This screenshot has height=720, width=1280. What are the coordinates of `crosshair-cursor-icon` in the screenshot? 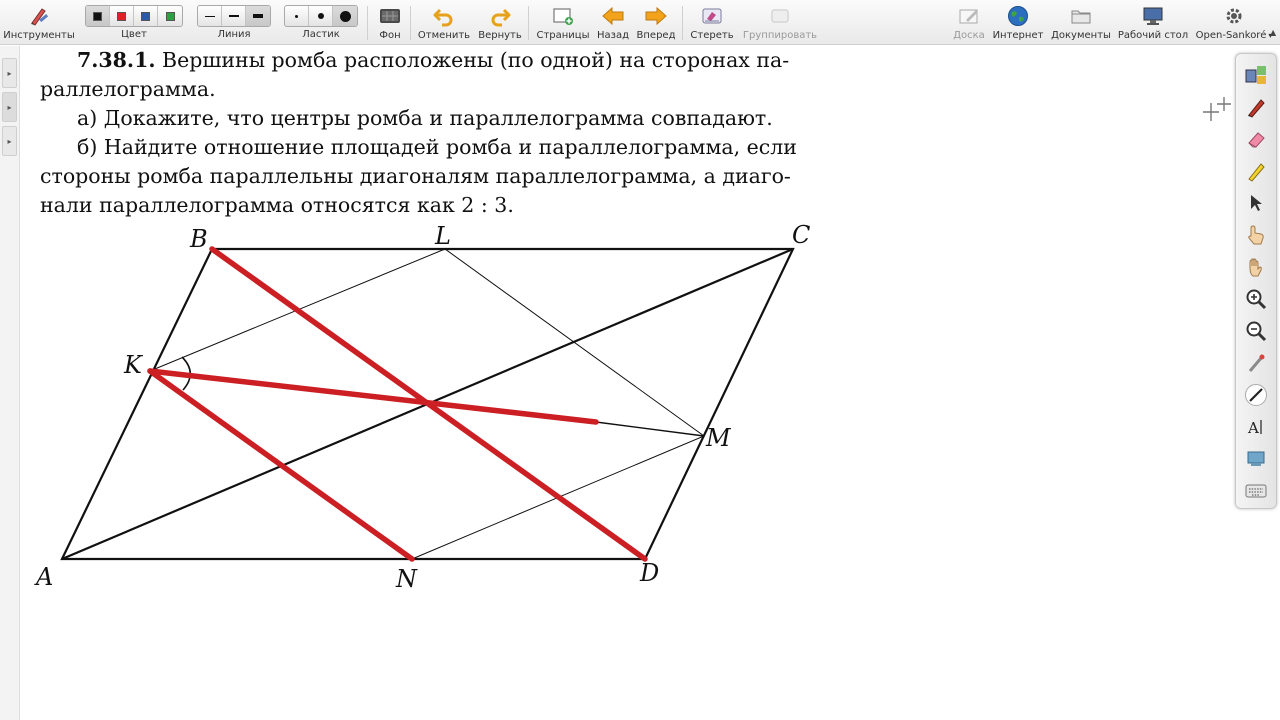 It's located at (1218, 110).